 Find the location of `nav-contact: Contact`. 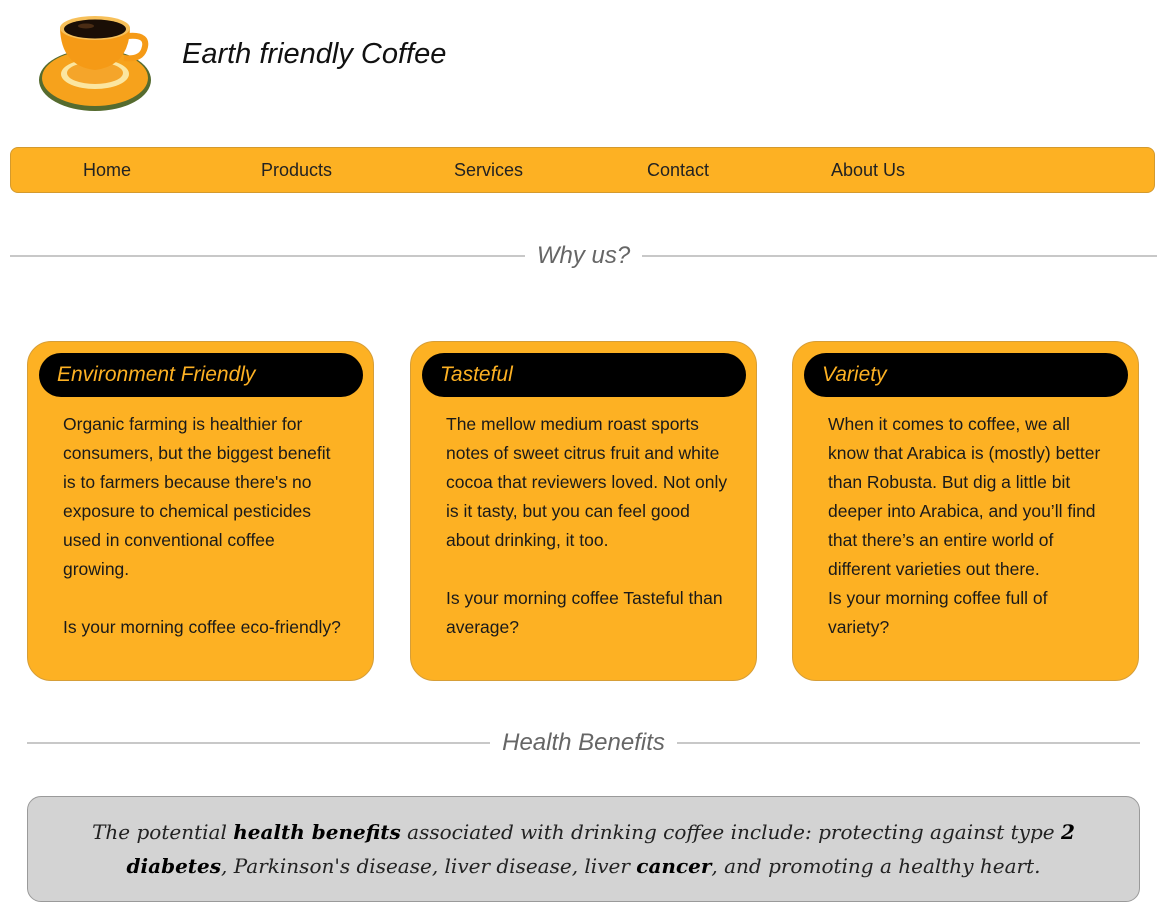

nav-contact: Contact is located at coordinates (678, 170).